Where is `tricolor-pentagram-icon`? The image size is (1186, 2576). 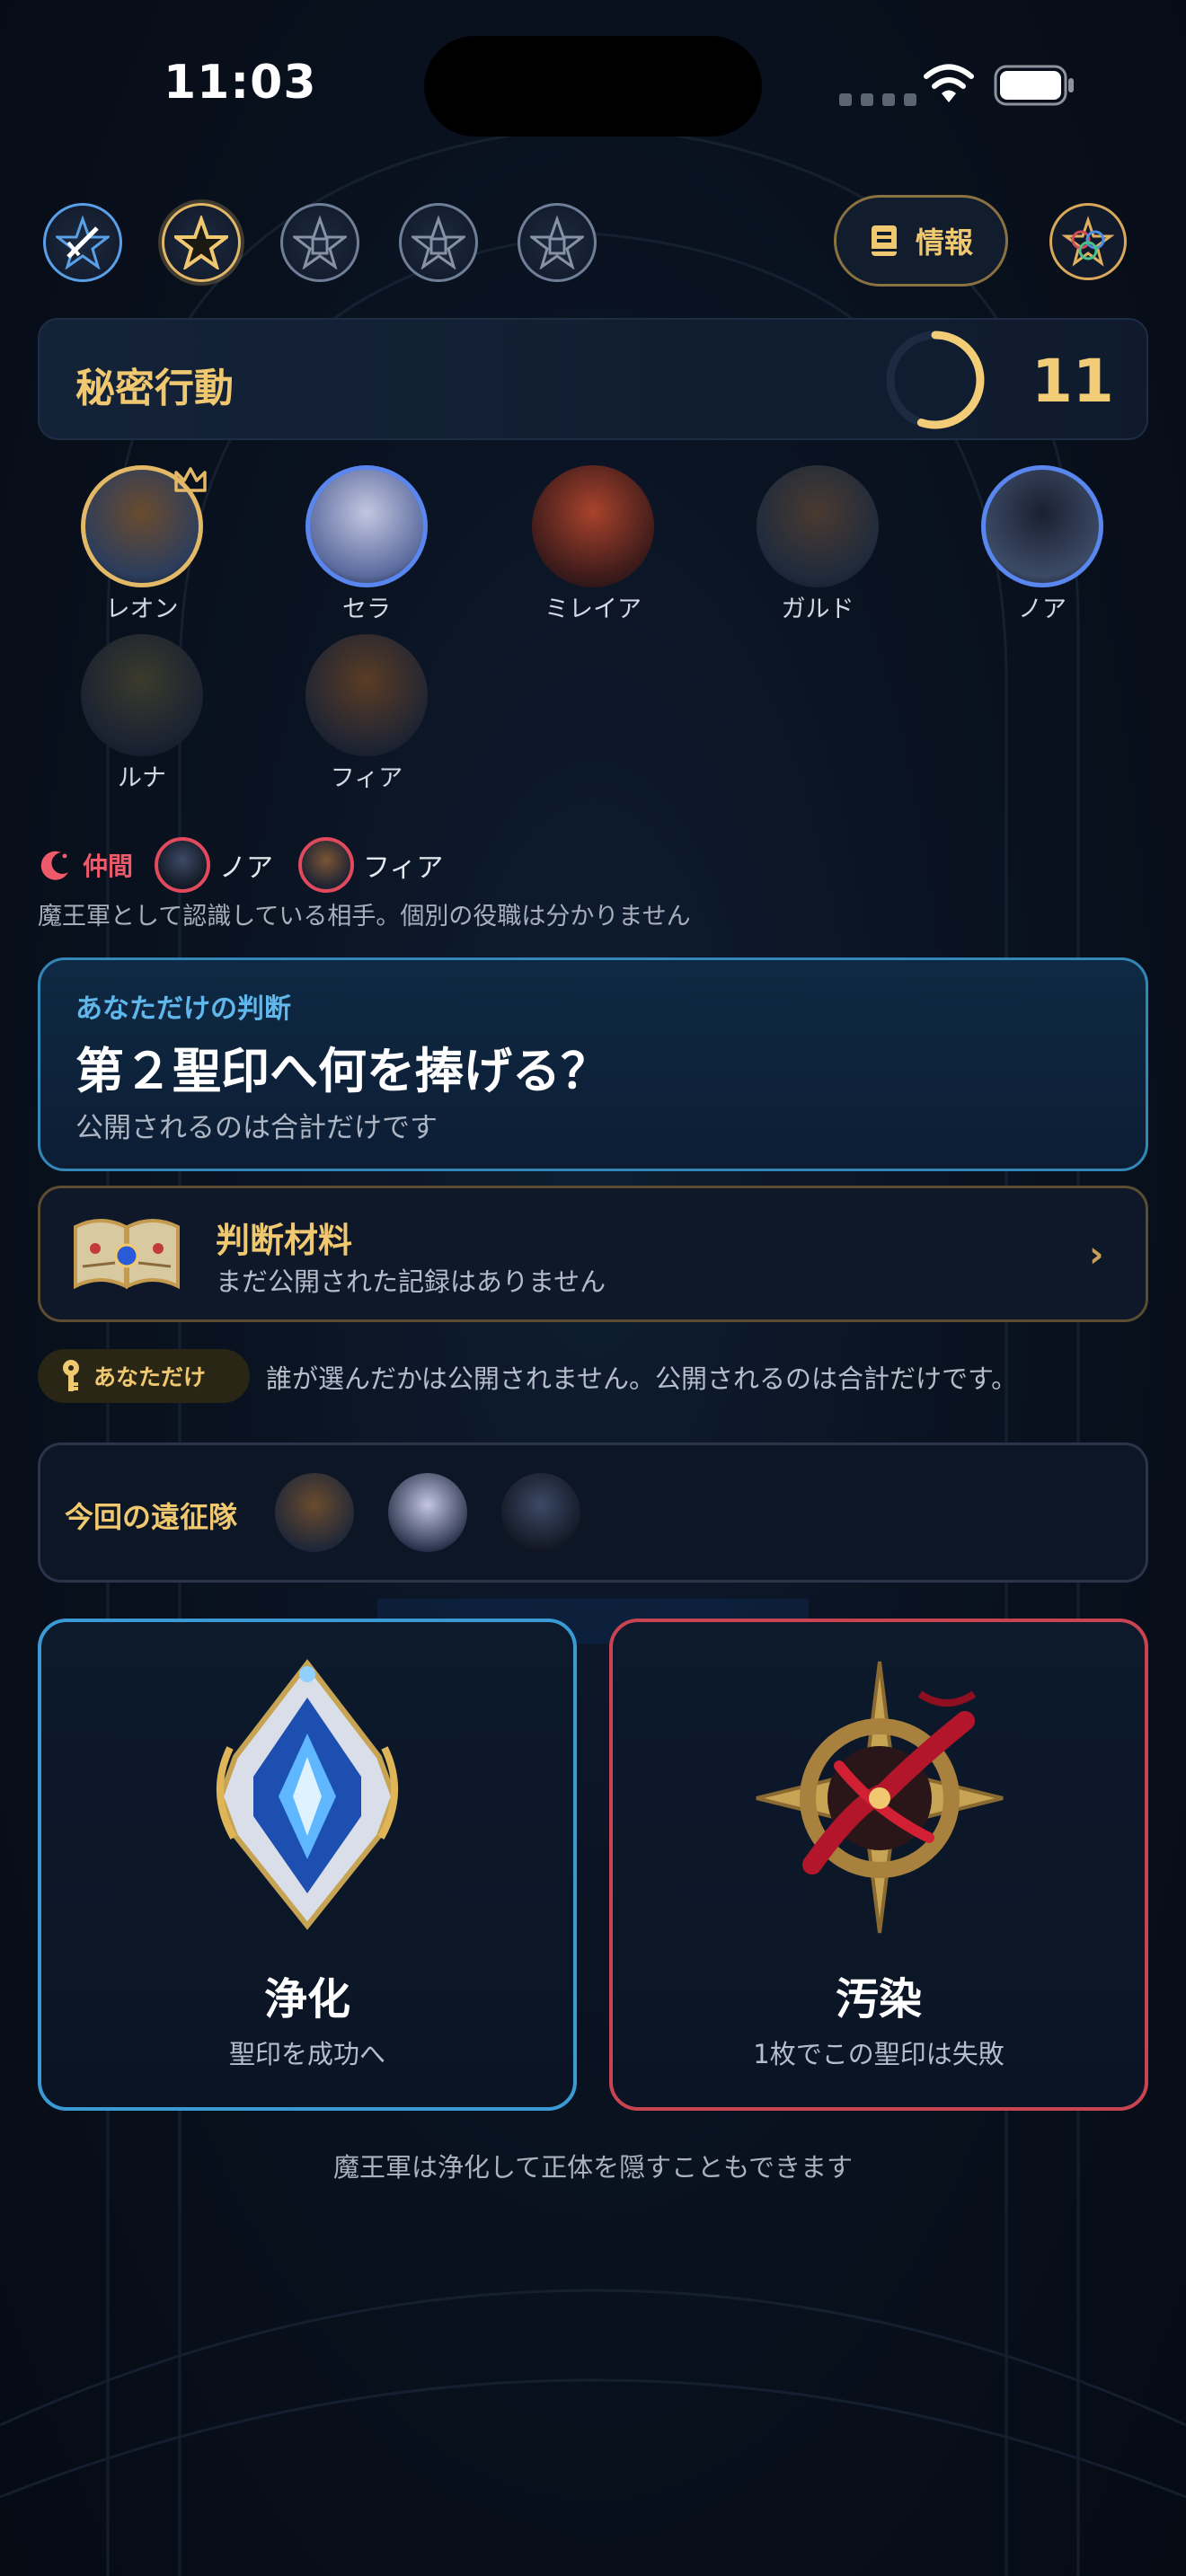
tricolor-pentagram-icon is located at coordinates (1088, 241).